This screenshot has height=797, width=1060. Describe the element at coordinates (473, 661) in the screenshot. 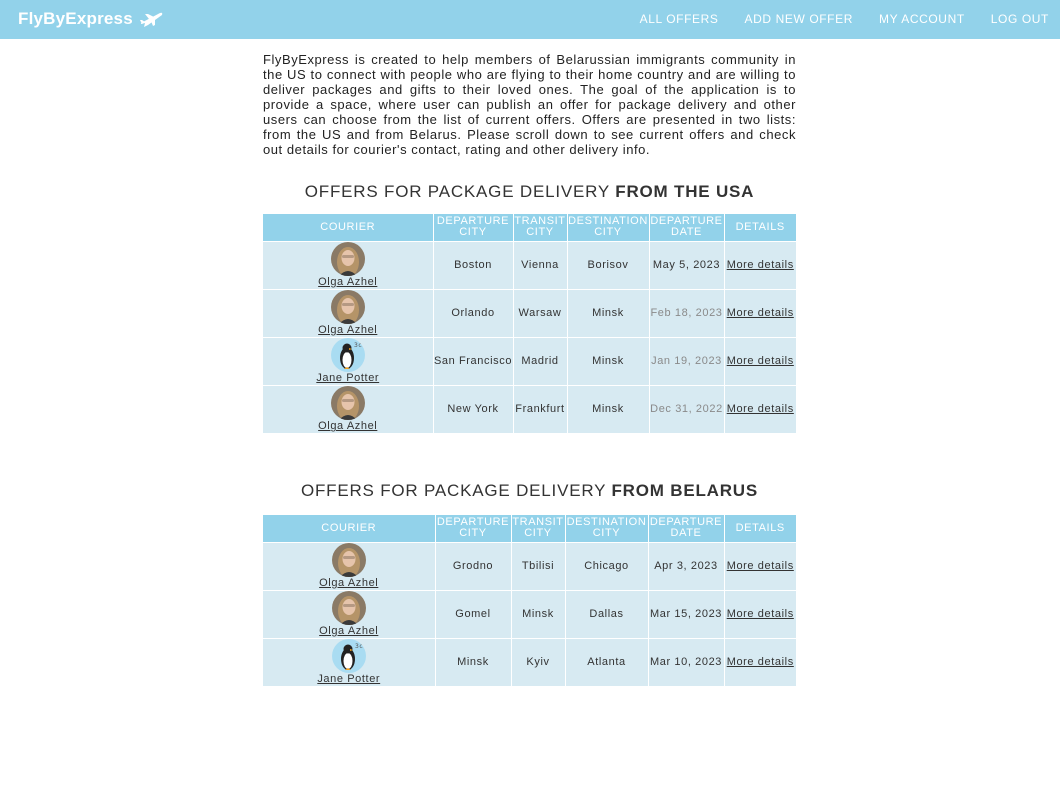

I see `departure-city-cell: Minsk` at that location.